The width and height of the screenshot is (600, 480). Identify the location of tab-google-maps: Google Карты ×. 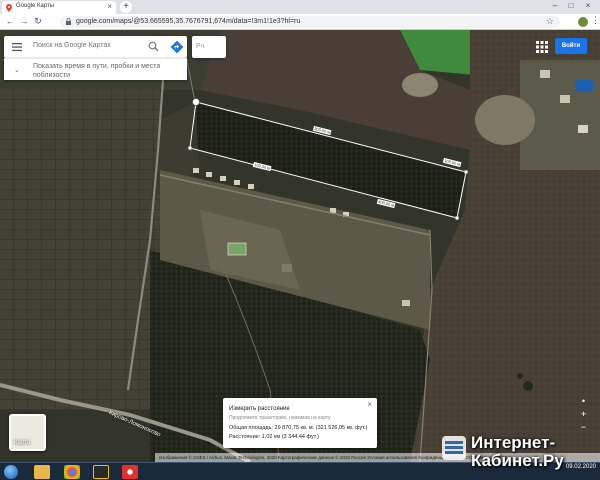
(59, 7).